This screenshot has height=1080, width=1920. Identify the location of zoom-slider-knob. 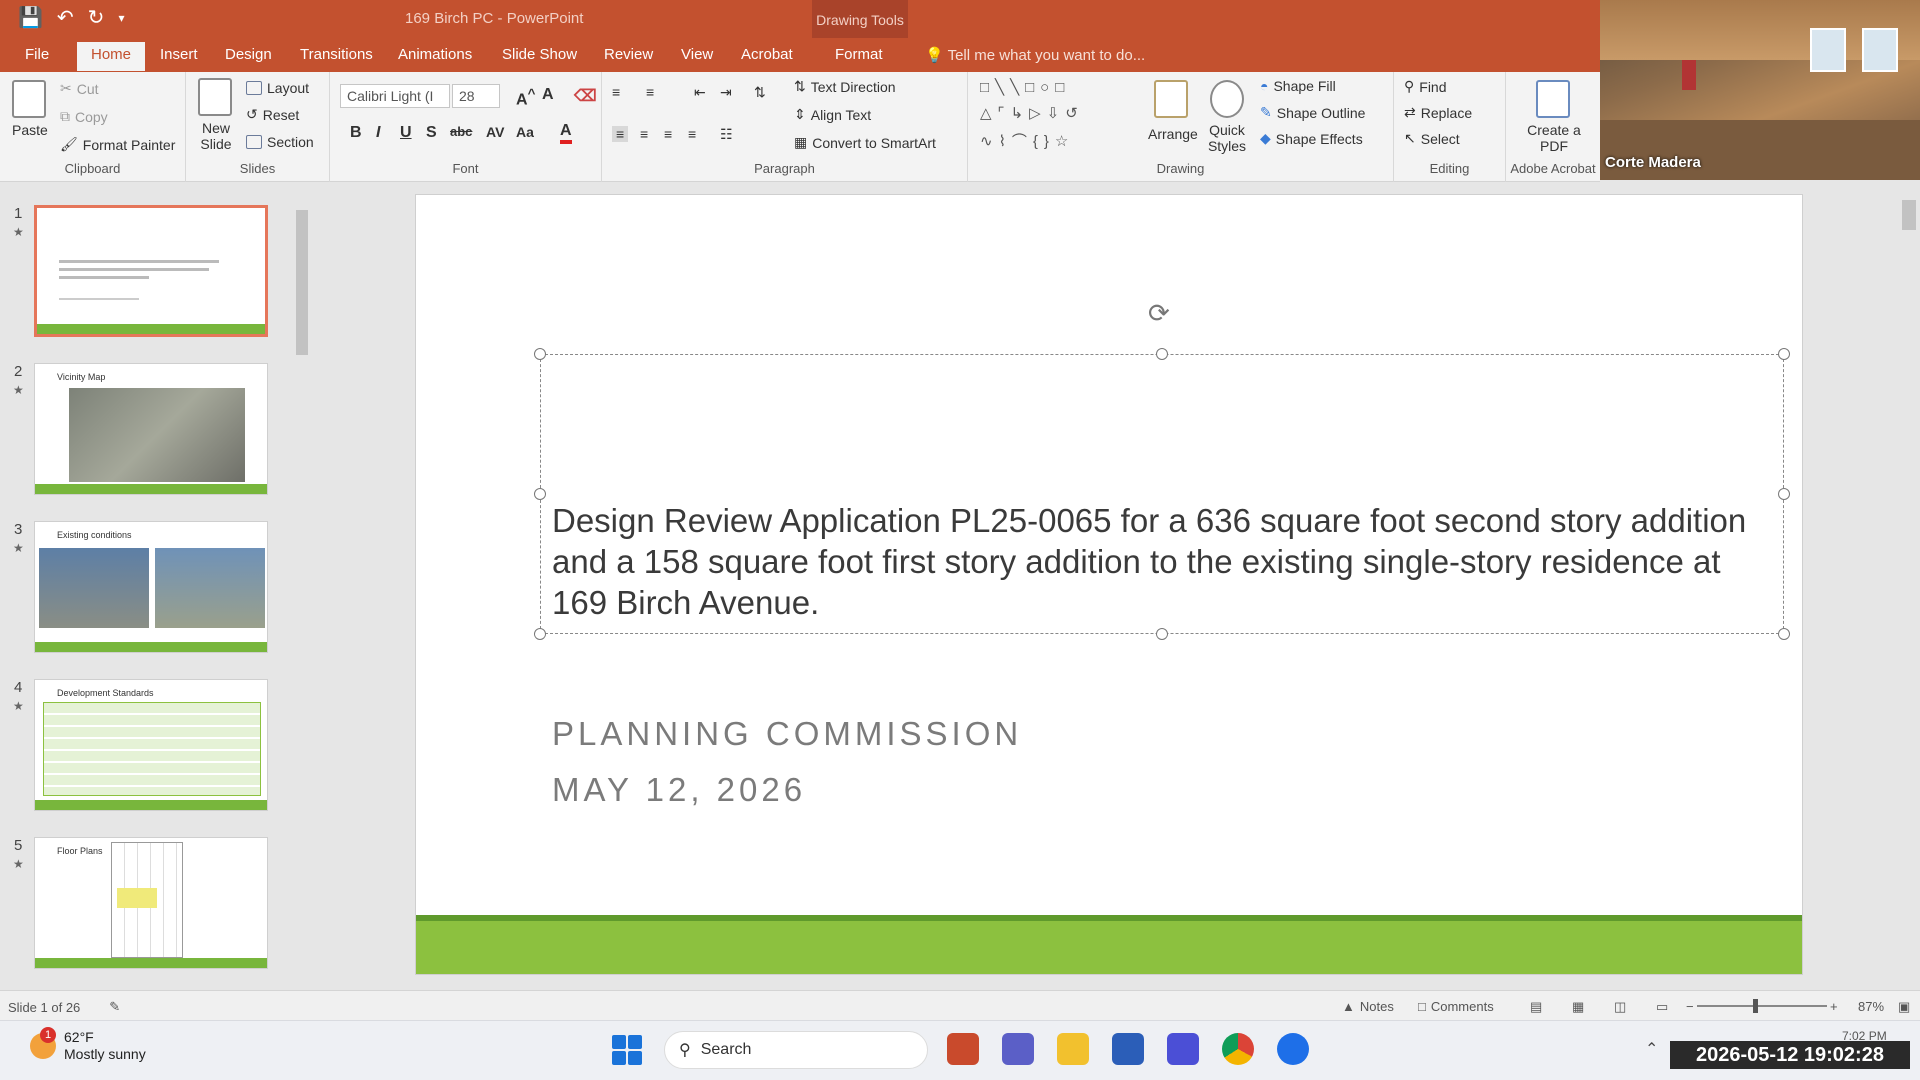
(1755, 1006).